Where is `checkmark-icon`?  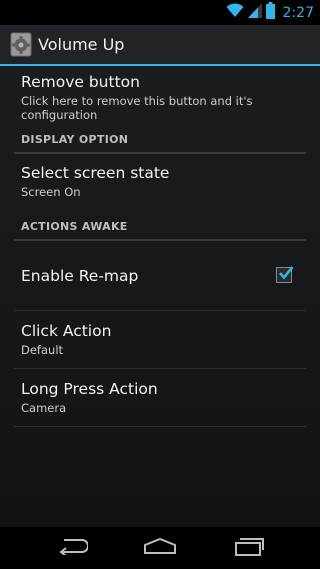 checkmark-icon is located at coordinates (286, 275).